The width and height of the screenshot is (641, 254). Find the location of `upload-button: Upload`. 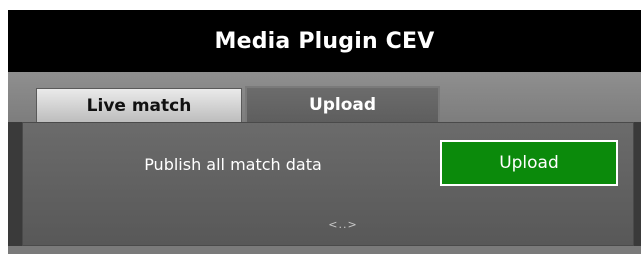

upload-button: Upload is located at coordinates (529, 163).